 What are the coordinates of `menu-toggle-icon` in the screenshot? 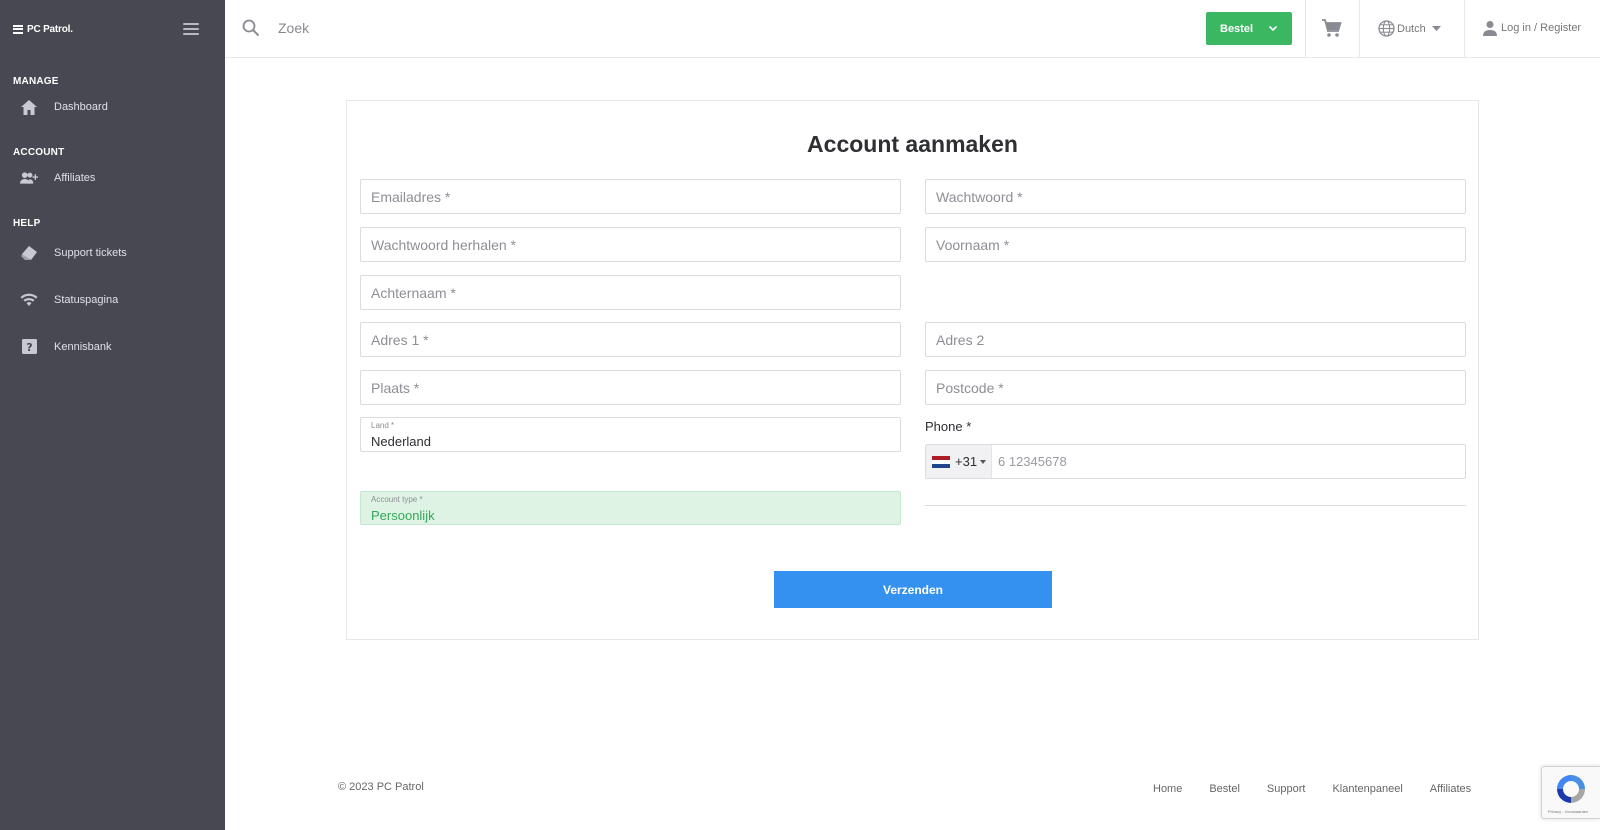 It's located at (191, 29).